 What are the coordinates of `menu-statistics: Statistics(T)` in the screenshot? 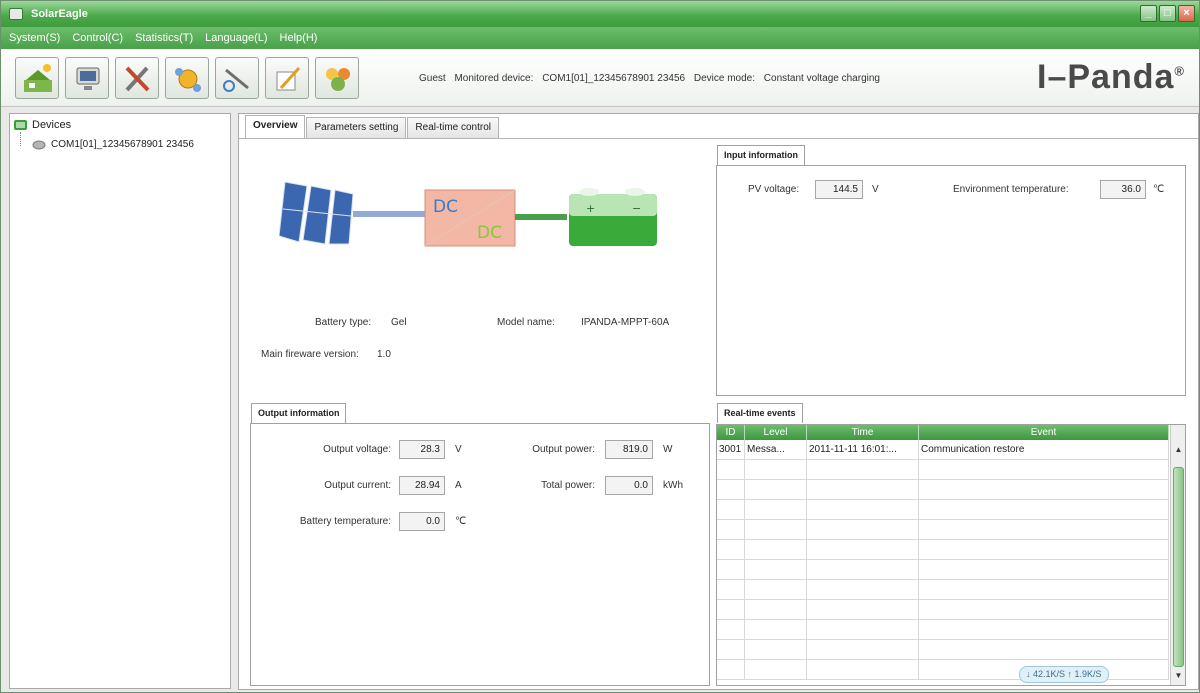 It's located at (164, 38).